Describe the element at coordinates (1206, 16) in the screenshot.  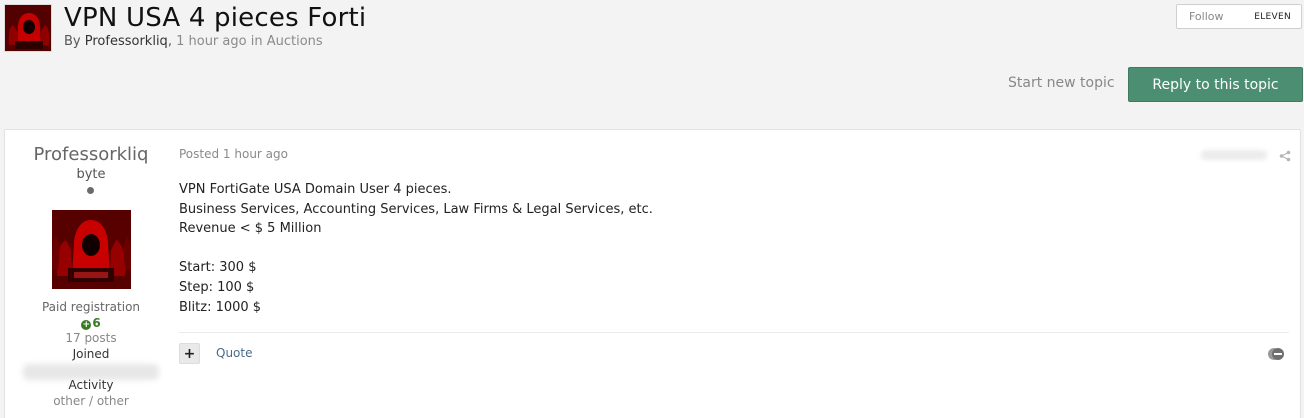
I see `follow-label: Follow` at that location.